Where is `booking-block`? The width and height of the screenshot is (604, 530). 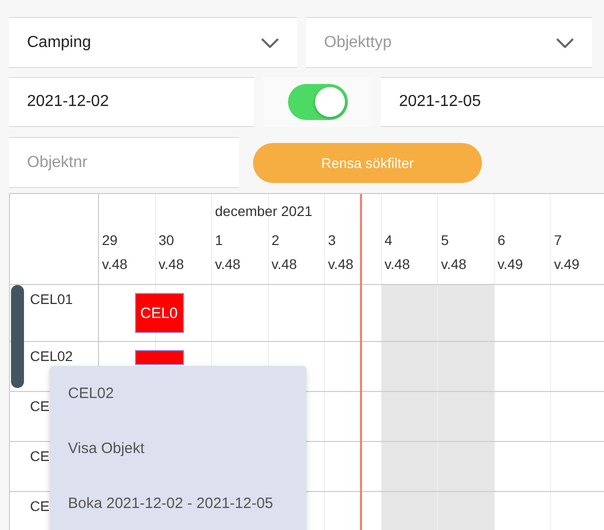 booking-block is located at coordinates (159, 357).